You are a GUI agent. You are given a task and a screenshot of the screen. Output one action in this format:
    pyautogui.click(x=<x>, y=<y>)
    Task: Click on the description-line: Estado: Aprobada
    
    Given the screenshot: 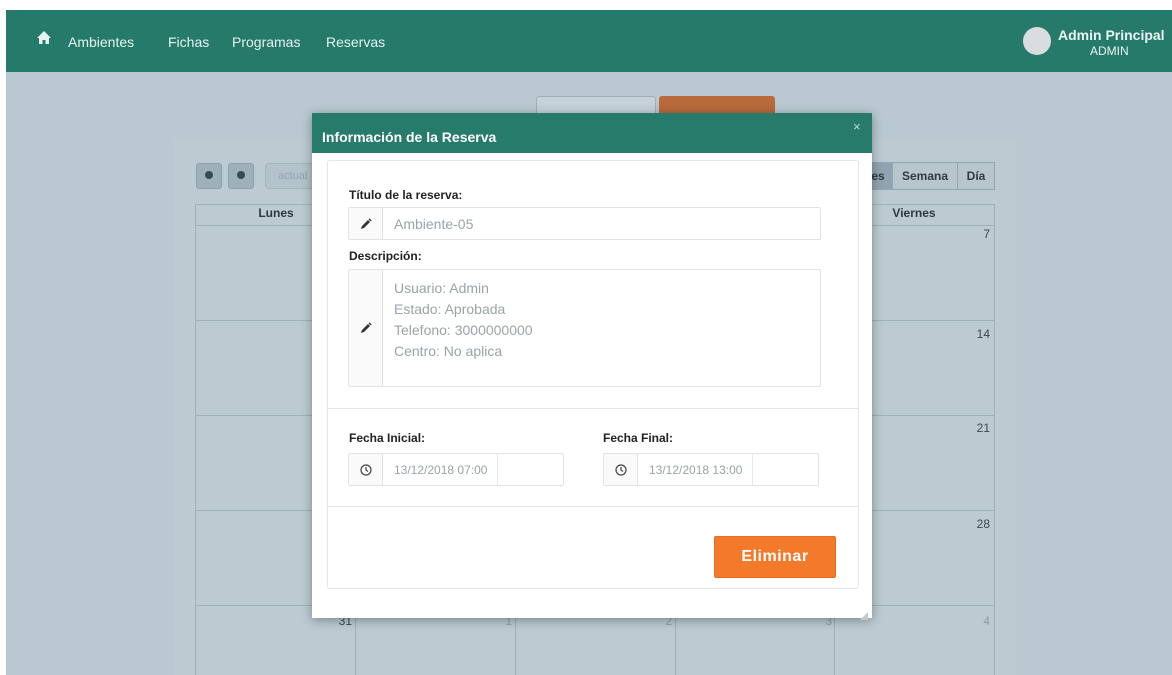 What is the action you would take?
    pyautogui.click(x=450, y=309)
    